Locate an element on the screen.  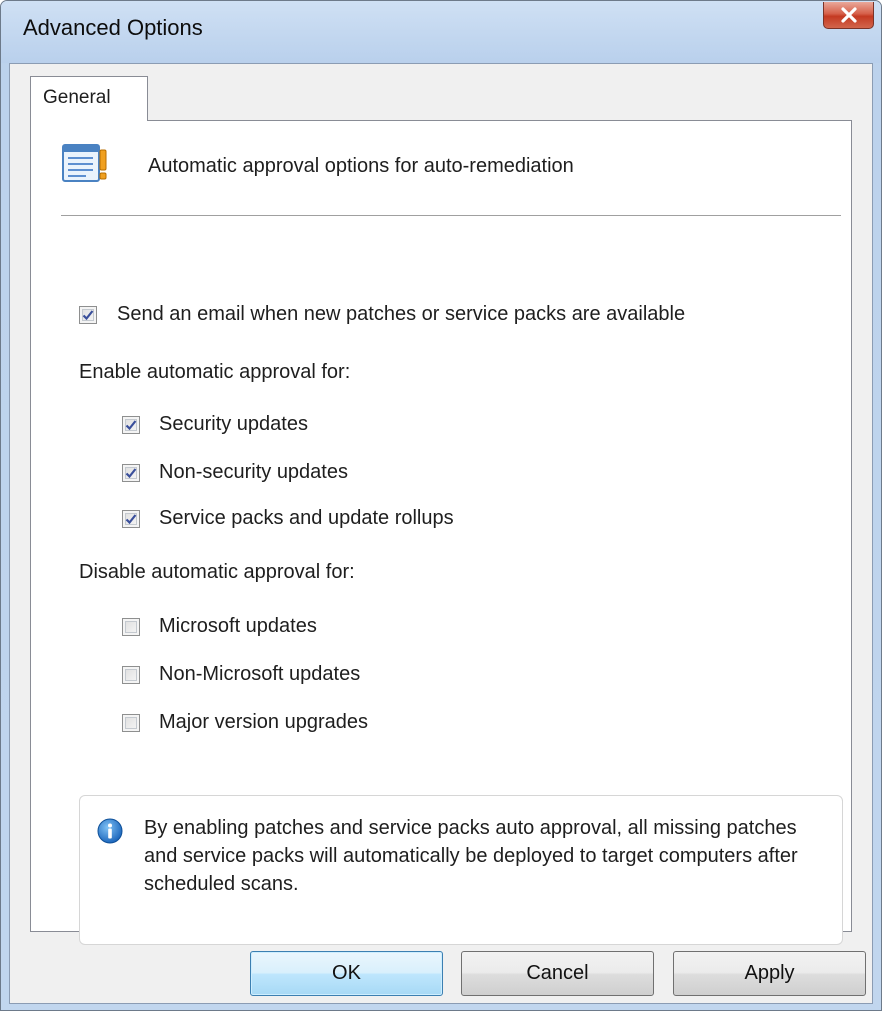
service-packs-label: Service packs and update rollups is located at coordinates (306, 518).